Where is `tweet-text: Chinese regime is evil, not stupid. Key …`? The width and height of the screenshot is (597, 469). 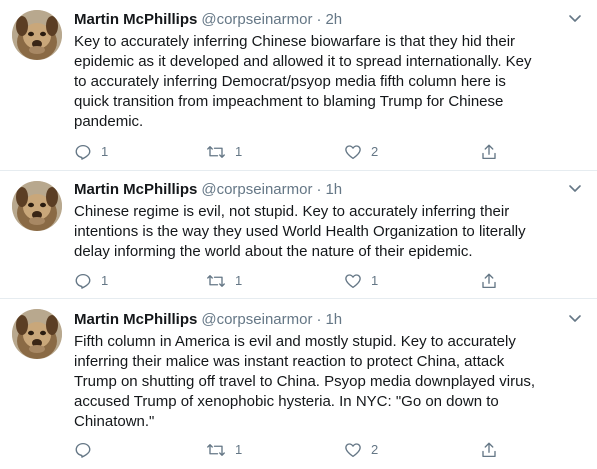 tweet-text: Chinese regime is evil, not stupid. Key … is located at coordinates (329, 232).